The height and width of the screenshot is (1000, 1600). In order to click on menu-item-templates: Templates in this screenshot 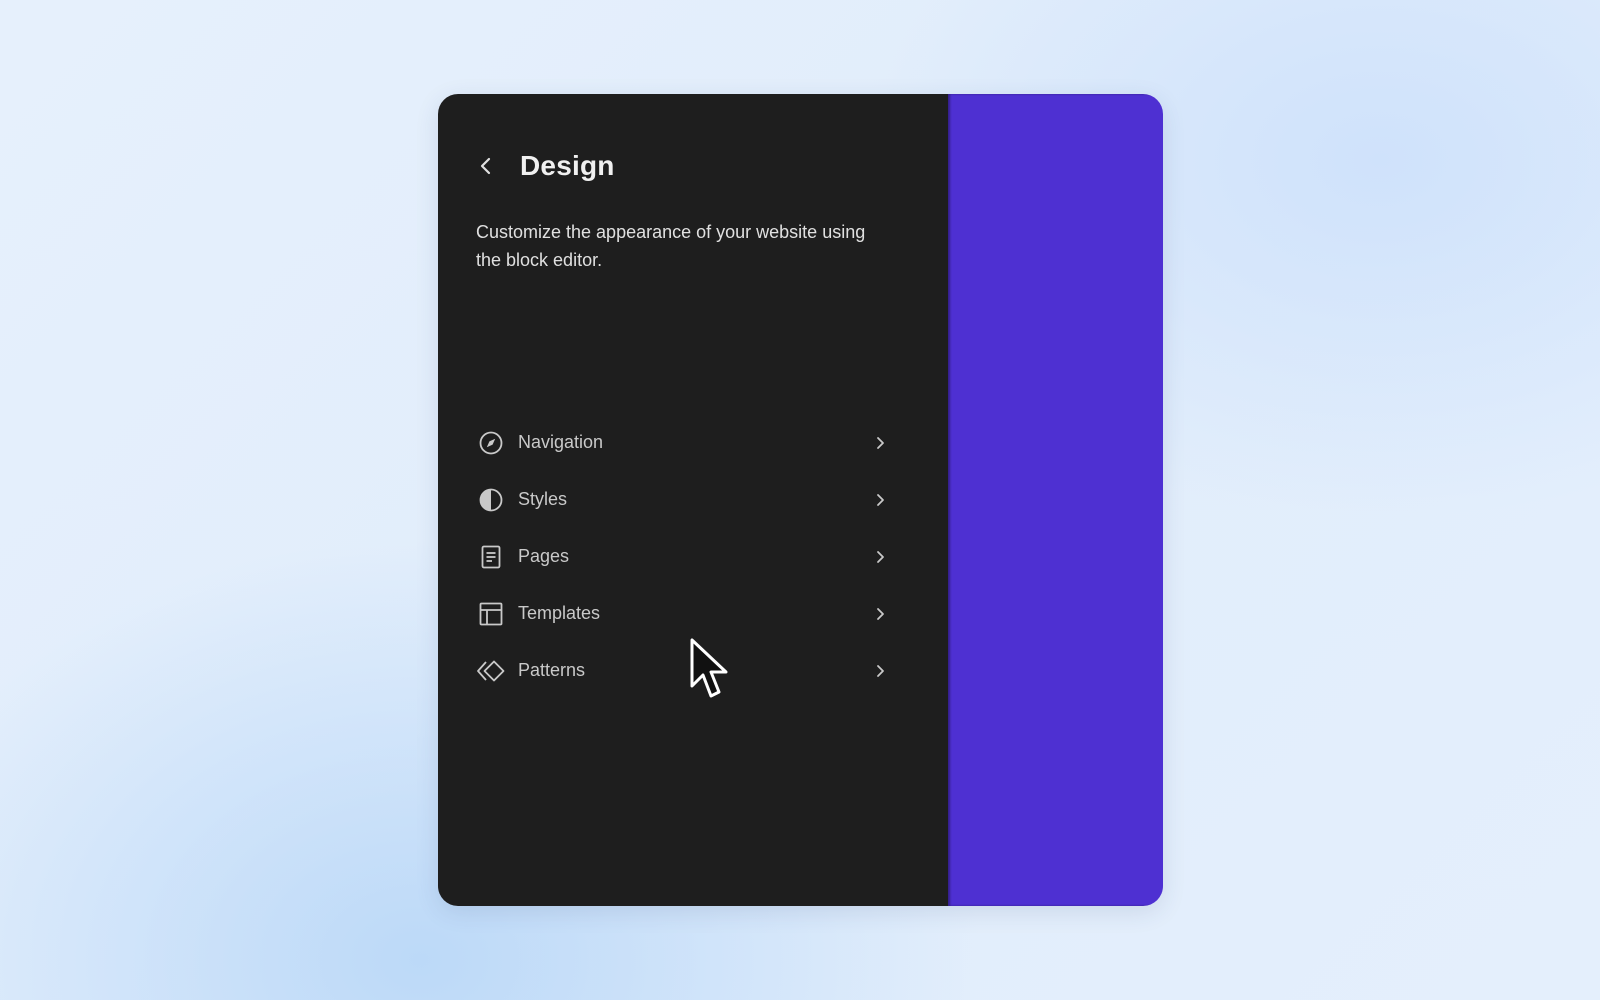, I will do `click(685, 613)`.